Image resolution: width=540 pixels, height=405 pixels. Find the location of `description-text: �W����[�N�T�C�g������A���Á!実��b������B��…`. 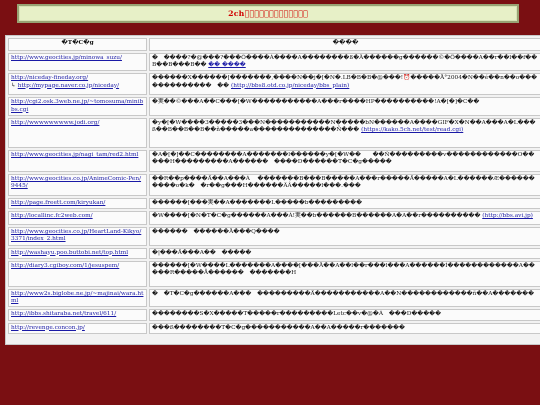

description-text: �W����[�N�T�C�g������A���Á!実��b������B��… is located at coordinates (316, 216).